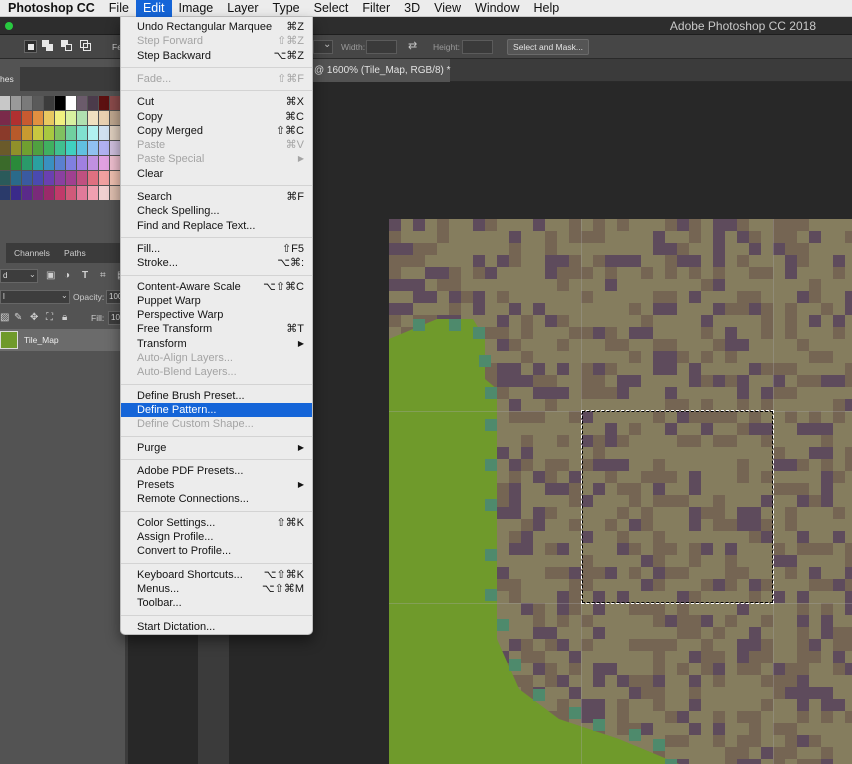  I want to click on menu-app-photoshop: Photoshop CC, so click(51, 8).